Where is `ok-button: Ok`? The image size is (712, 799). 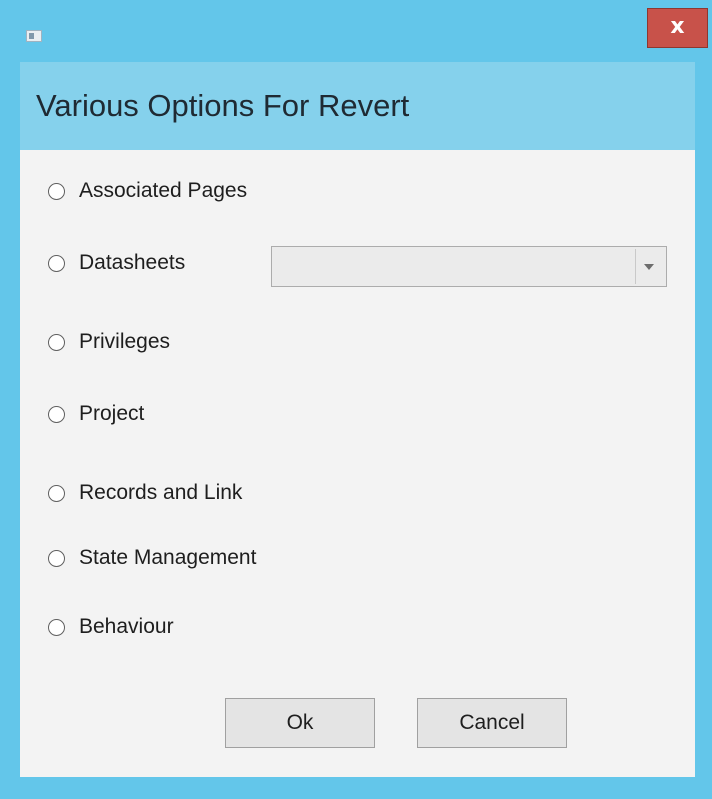
ok-button: Ok is located at coordinates (300, 723).